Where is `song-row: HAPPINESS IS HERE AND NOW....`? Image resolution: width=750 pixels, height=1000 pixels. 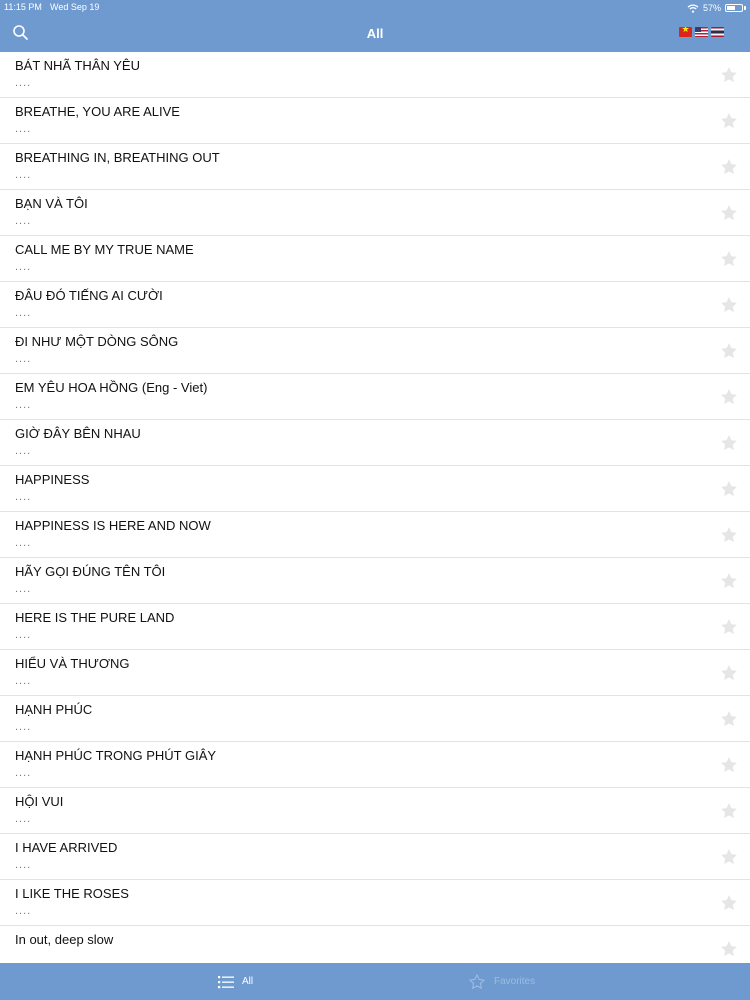
song-row: HAPPINESS IS HERE AND NOW.... is located at coordinates (375, 535).